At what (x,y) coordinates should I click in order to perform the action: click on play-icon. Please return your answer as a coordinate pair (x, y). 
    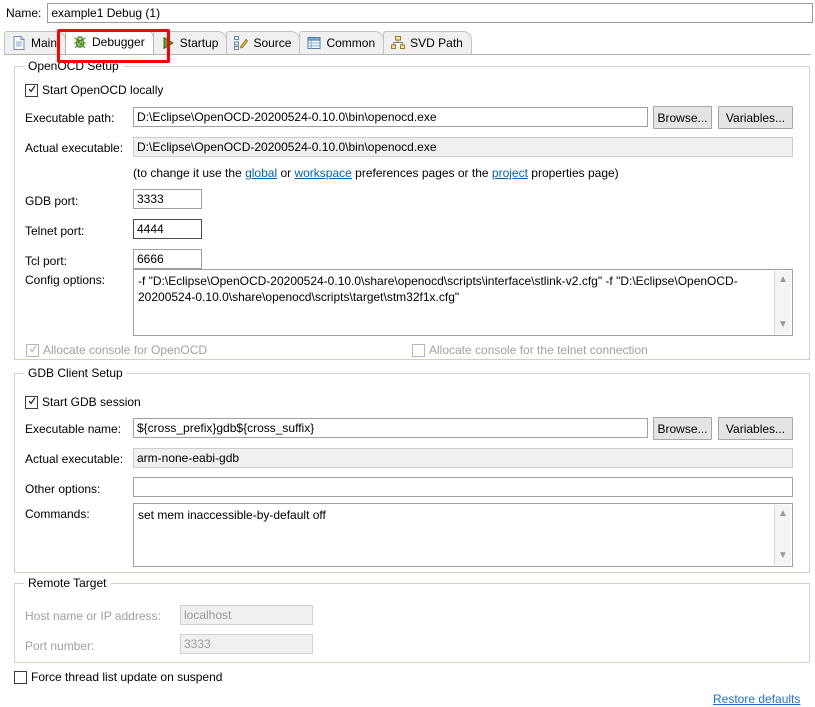
    Looking at the image, I should click on (168, 43).